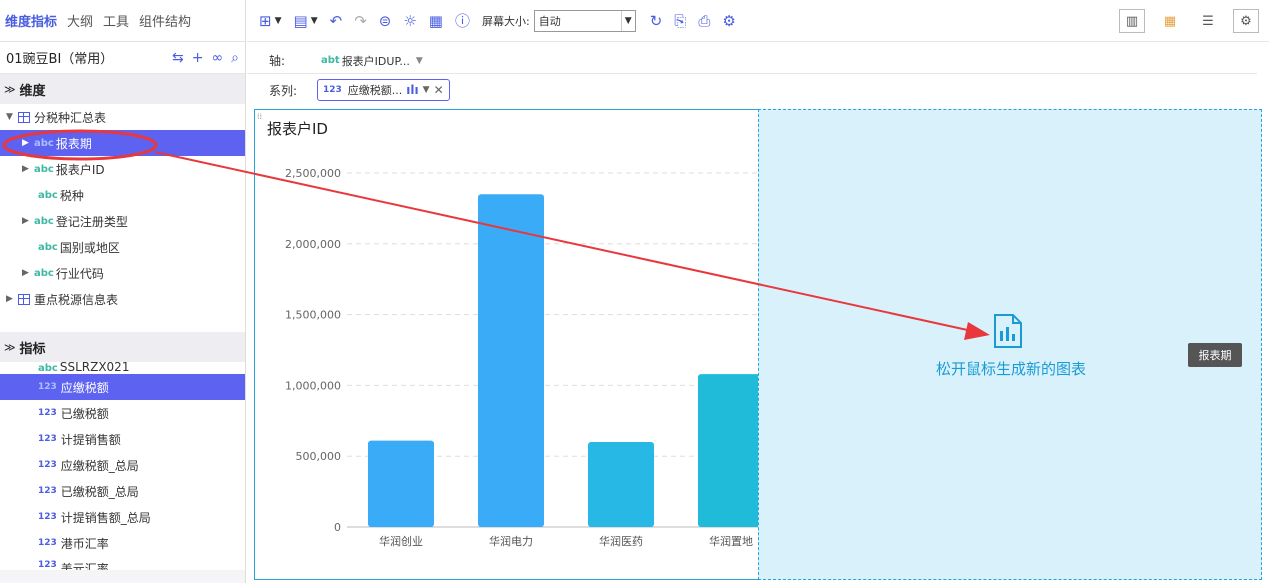  What do you see at coordinates (656, 21) in the screenshot?
I see `refresh-icon: ↻` at bounding box center [656, 21].